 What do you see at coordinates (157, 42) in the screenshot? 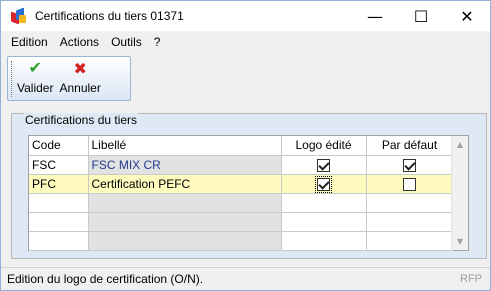
I see `menu-help: ?` at bounding box center [157, 42].